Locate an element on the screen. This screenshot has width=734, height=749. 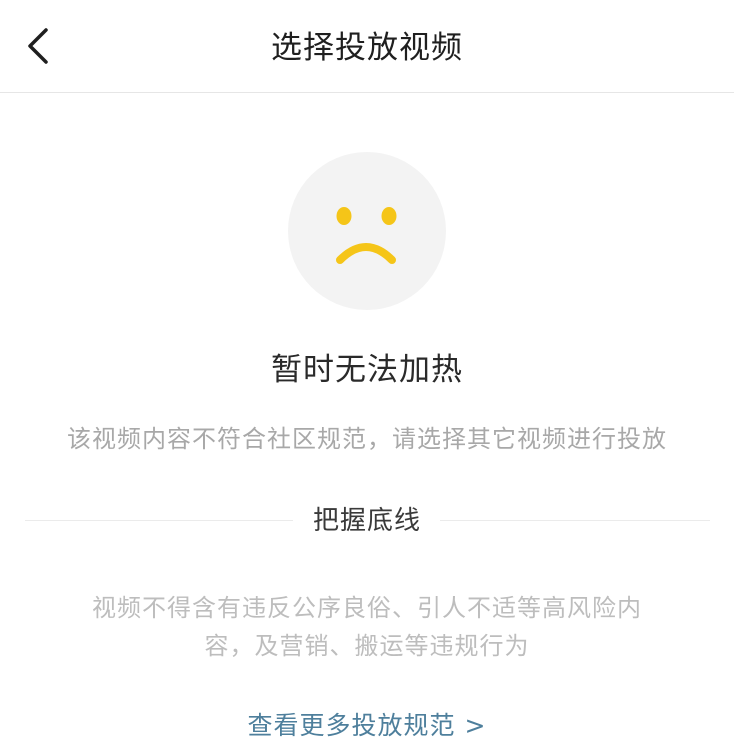
status-description: 该视频内容不符合社区规范，请选择其它视频进行投放 is located at coordinates (367, 439).